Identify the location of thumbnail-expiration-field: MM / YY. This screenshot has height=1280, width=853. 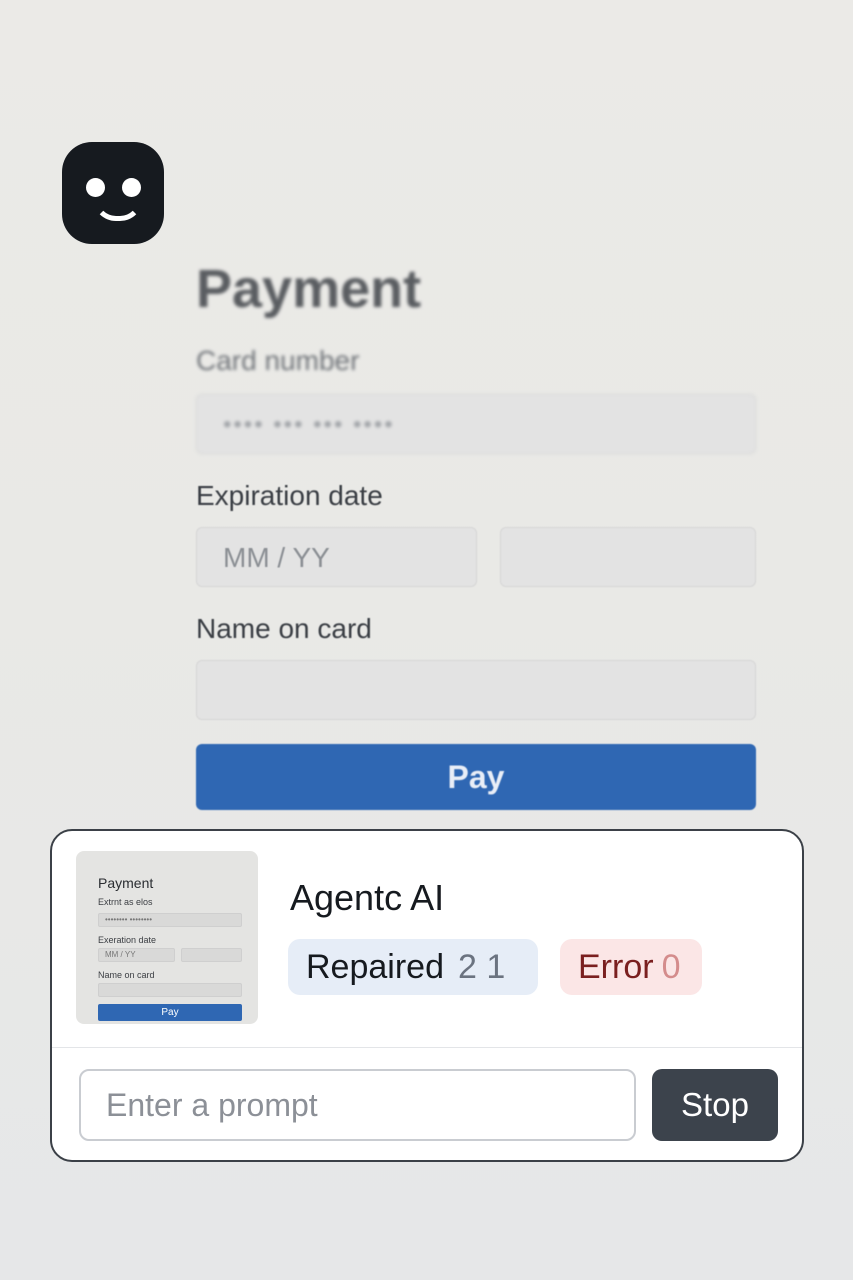
(136, 955).